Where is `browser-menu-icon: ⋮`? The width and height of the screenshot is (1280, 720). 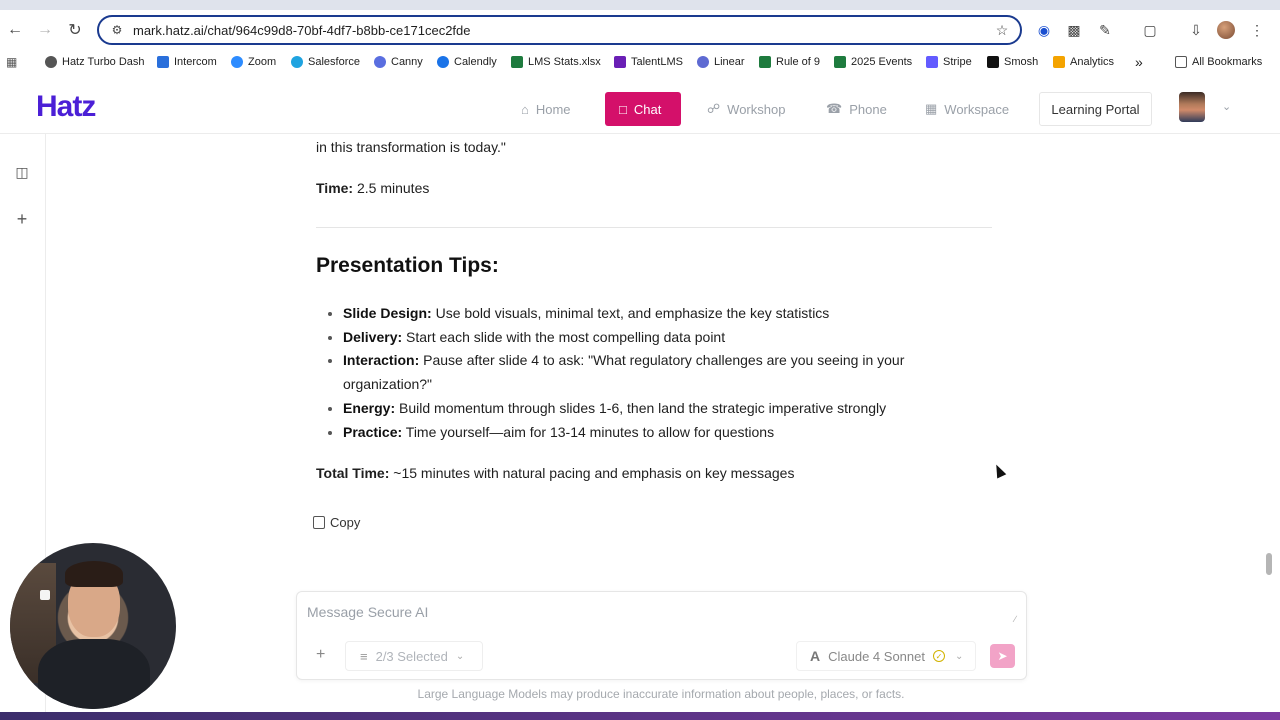 browser-menu-icon: ⋮ is located at coordinates (1257, 30).